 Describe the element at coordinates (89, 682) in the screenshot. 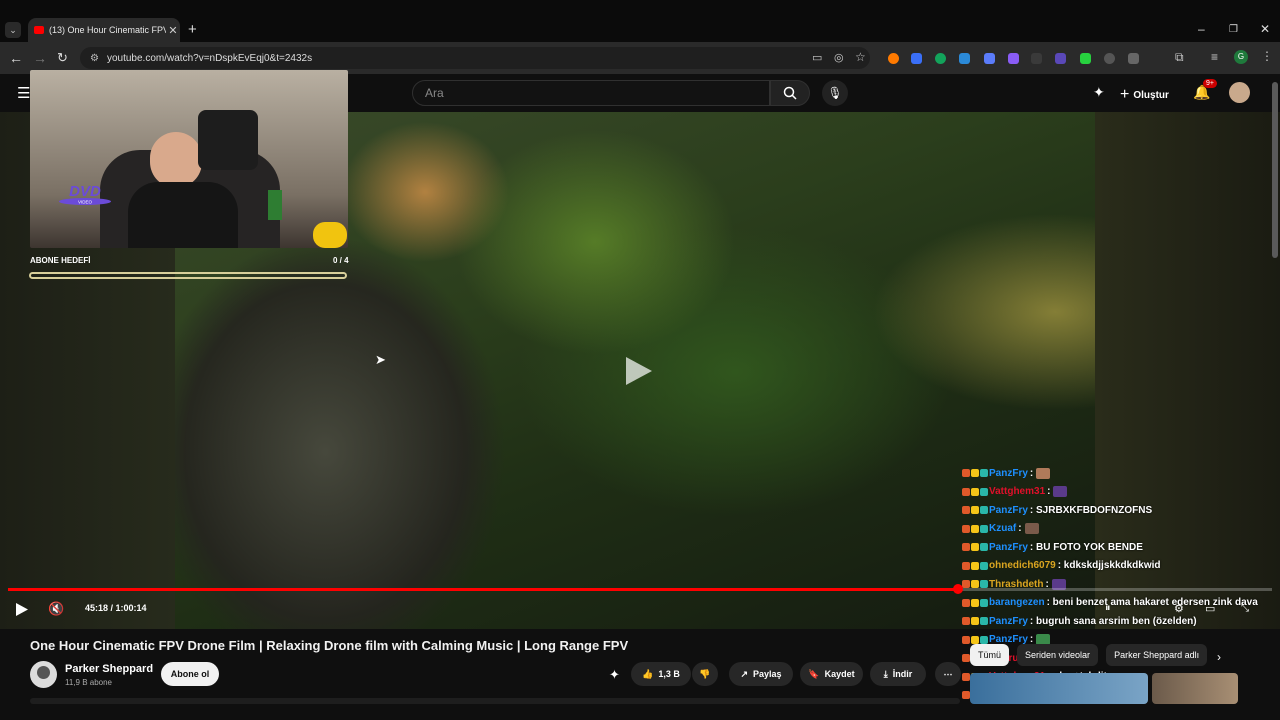

I see `subscriber-count: 11,9 B abone` at that location.